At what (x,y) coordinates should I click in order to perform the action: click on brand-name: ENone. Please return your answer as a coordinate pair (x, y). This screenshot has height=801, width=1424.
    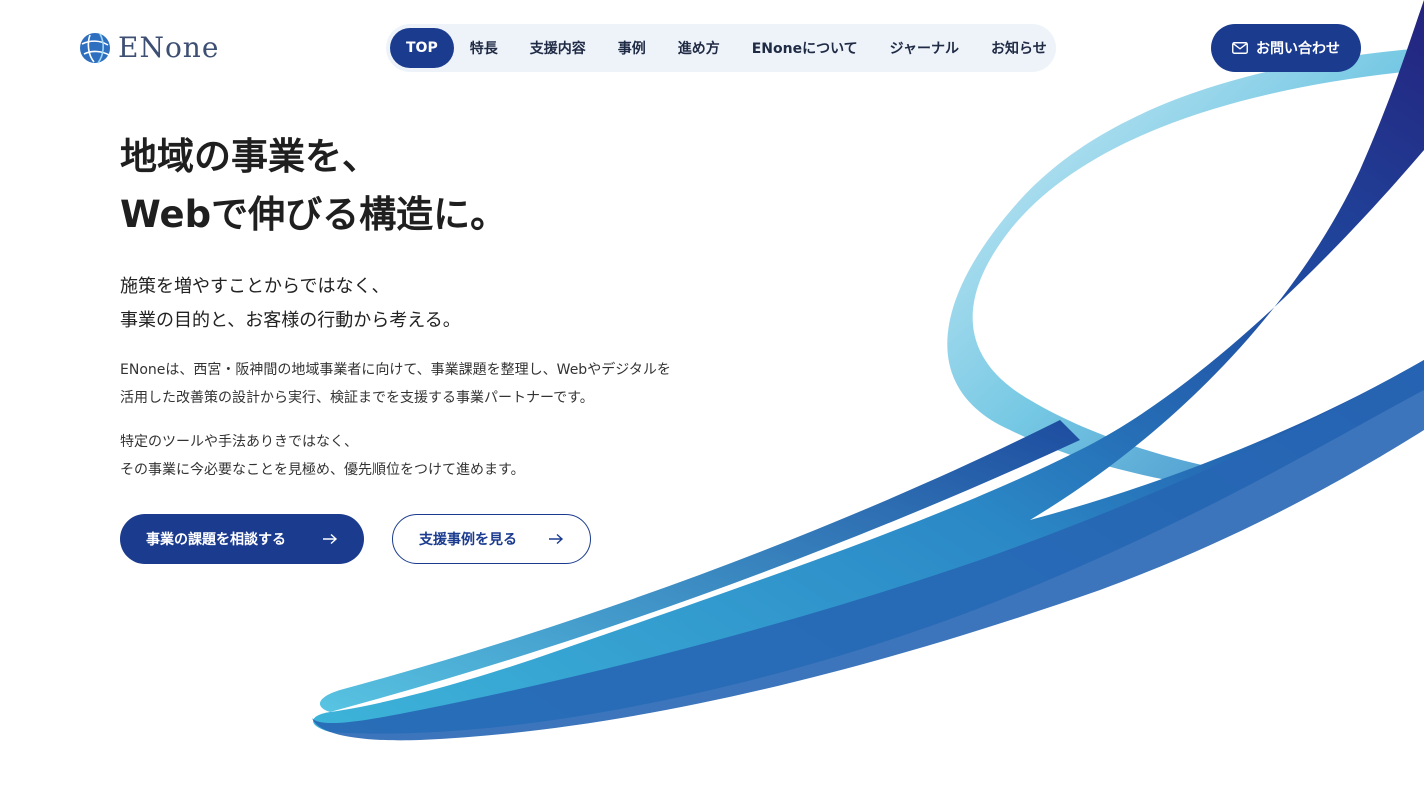
    Looking at the image, I should click on (169, 47).